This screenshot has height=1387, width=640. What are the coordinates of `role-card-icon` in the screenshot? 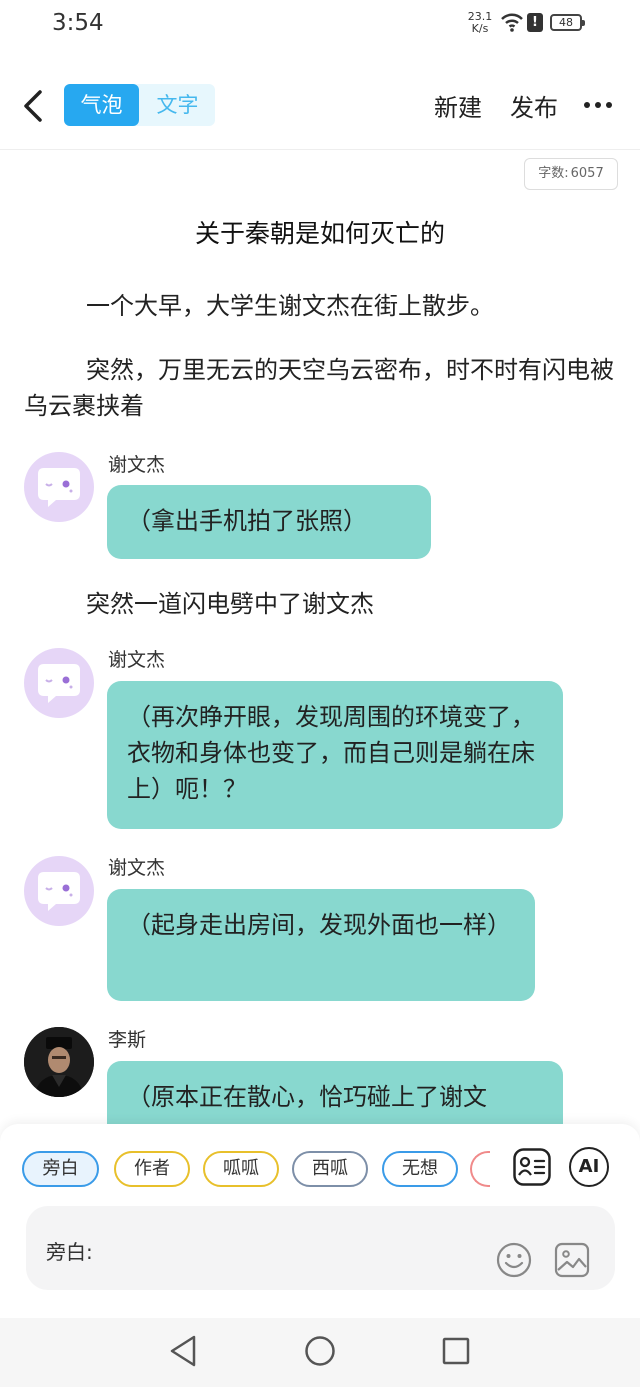 It's located at (532, 1167).